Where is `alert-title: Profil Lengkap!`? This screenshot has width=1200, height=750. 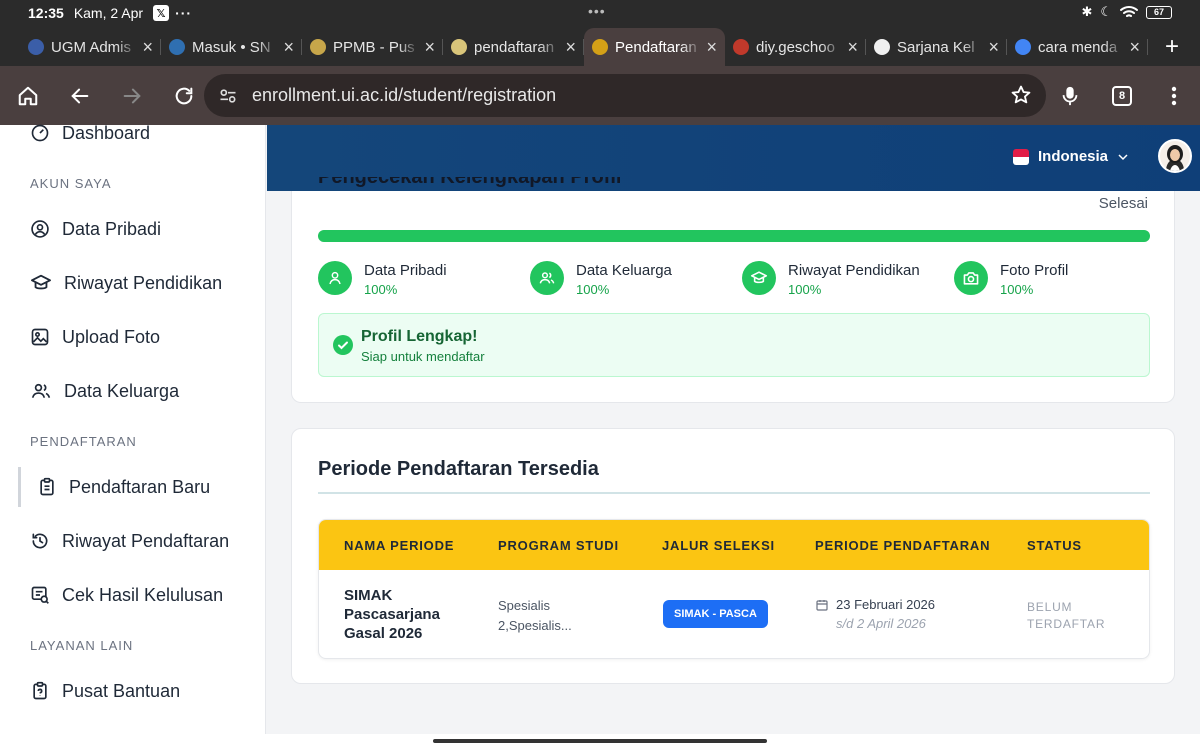 alert-title: Profil Lengkap! is located at coordinates (419, 336).